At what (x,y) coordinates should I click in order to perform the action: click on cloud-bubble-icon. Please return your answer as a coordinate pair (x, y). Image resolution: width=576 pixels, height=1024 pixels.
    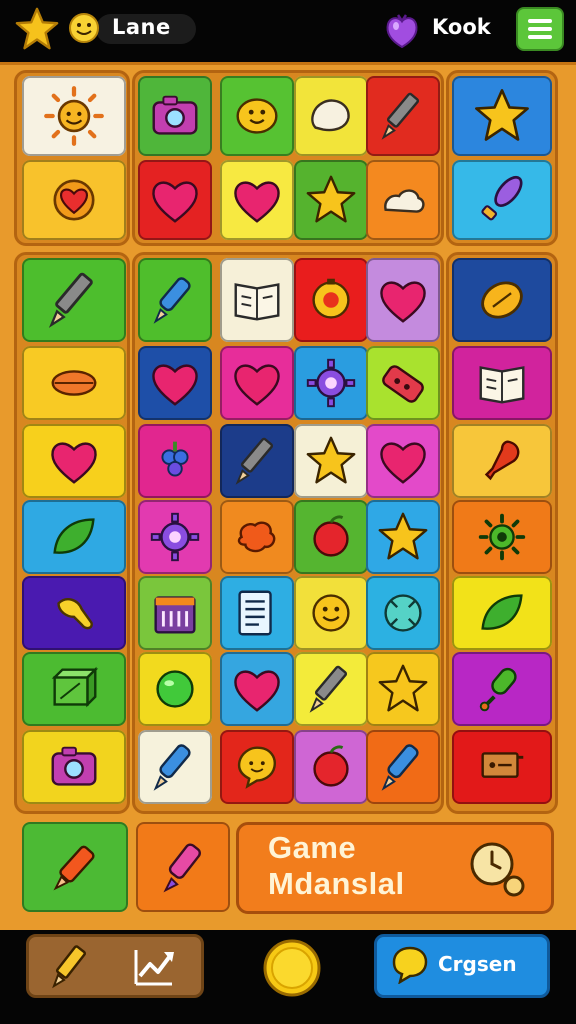
    Looking at the image, I should click on (404, 201).